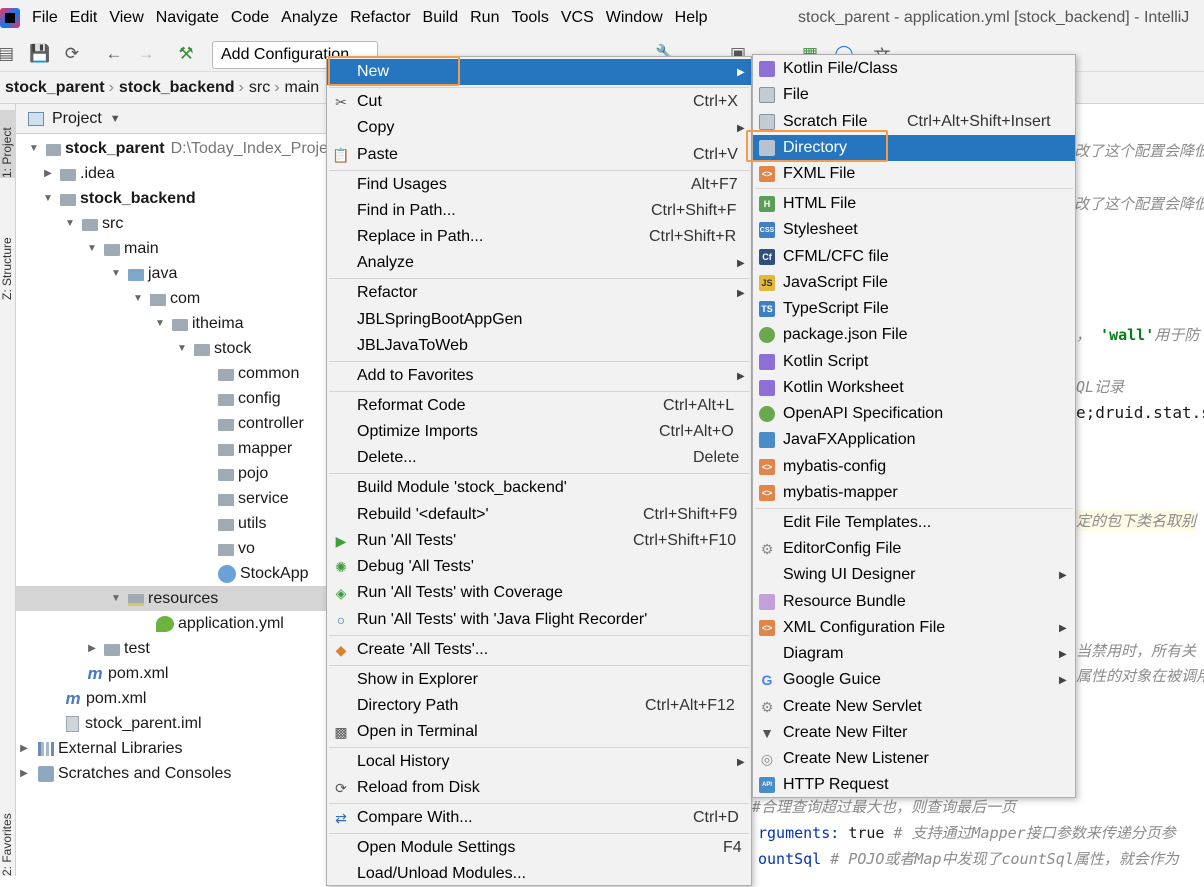 The image size is (1204, 887). Describe the element at coordinates (539, 680) in the screenshot. I see `menu-item-show-explorer: Show in Explorer` at that location.